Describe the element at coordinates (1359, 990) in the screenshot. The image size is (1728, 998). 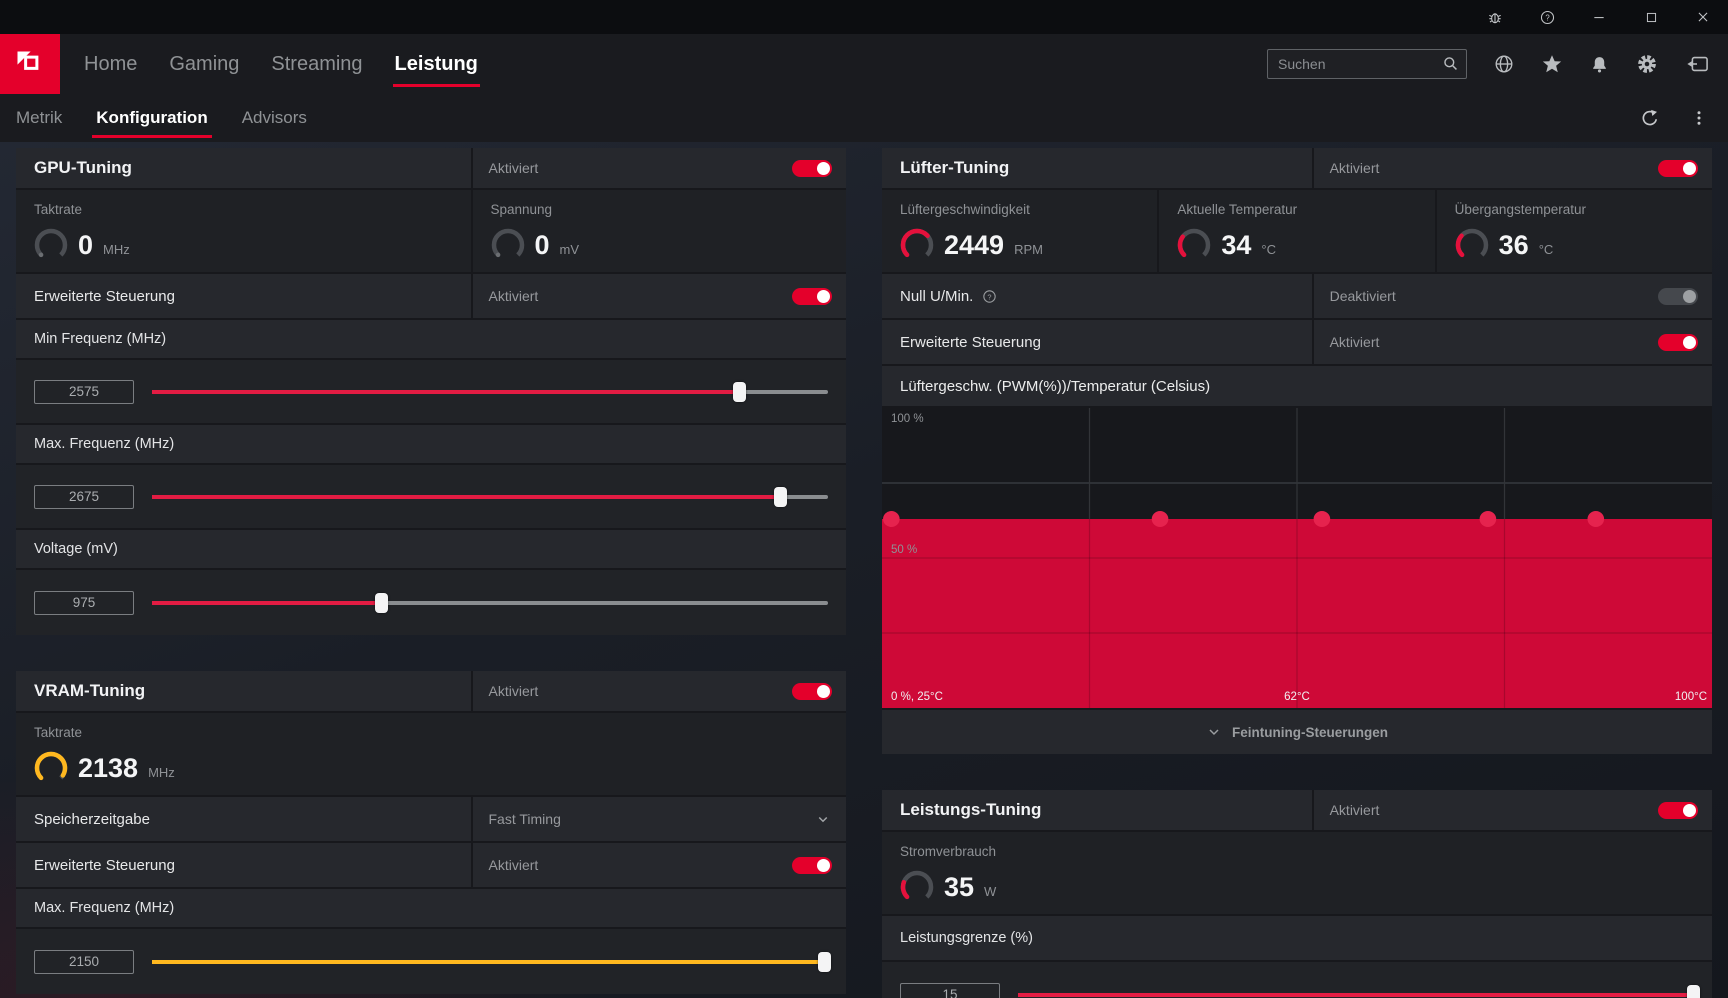
I see `power-limit-slider` at that location.